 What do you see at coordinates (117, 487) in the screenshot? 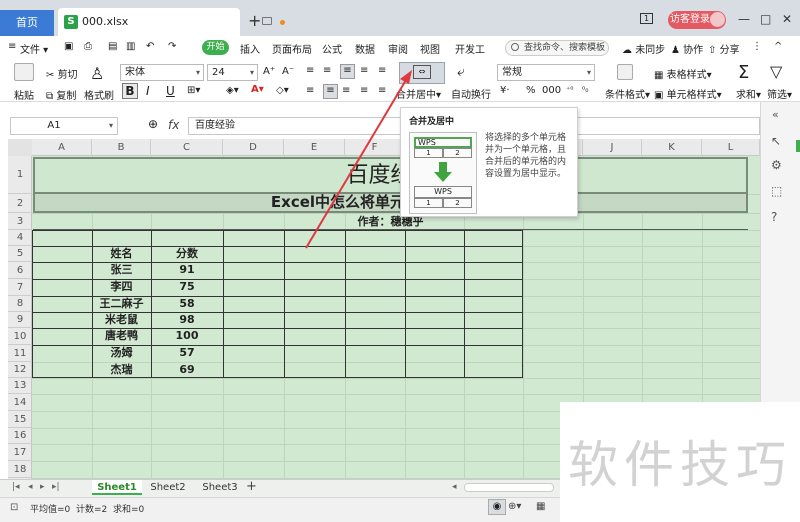
I see `sheet-tab-1: Sheet1` at bounding box center [117, 487].